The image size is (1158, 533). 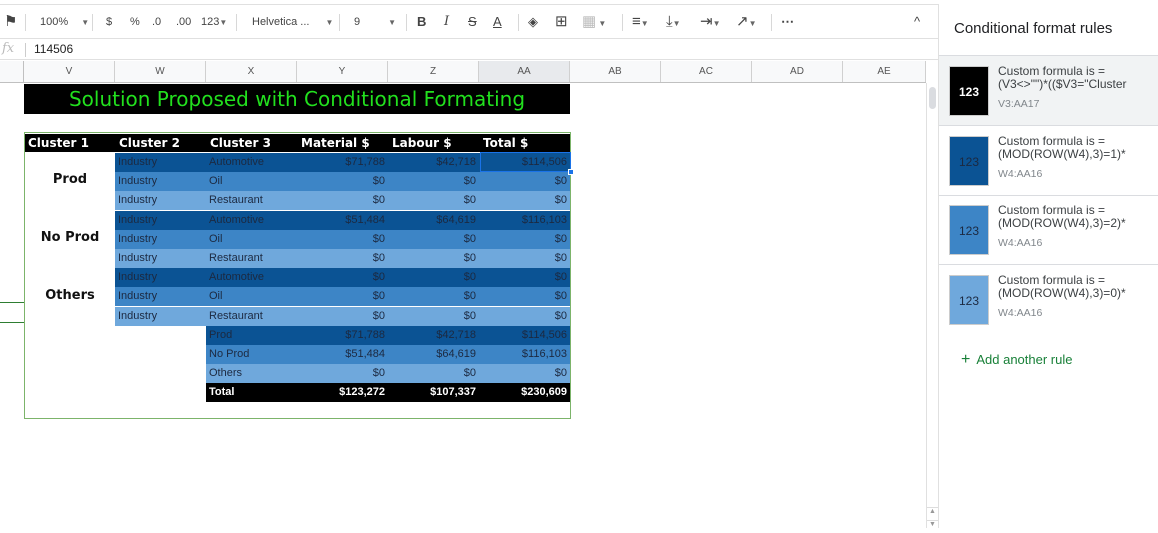 I want to click on total-cell: $114,506, so click(x=524, y=335).